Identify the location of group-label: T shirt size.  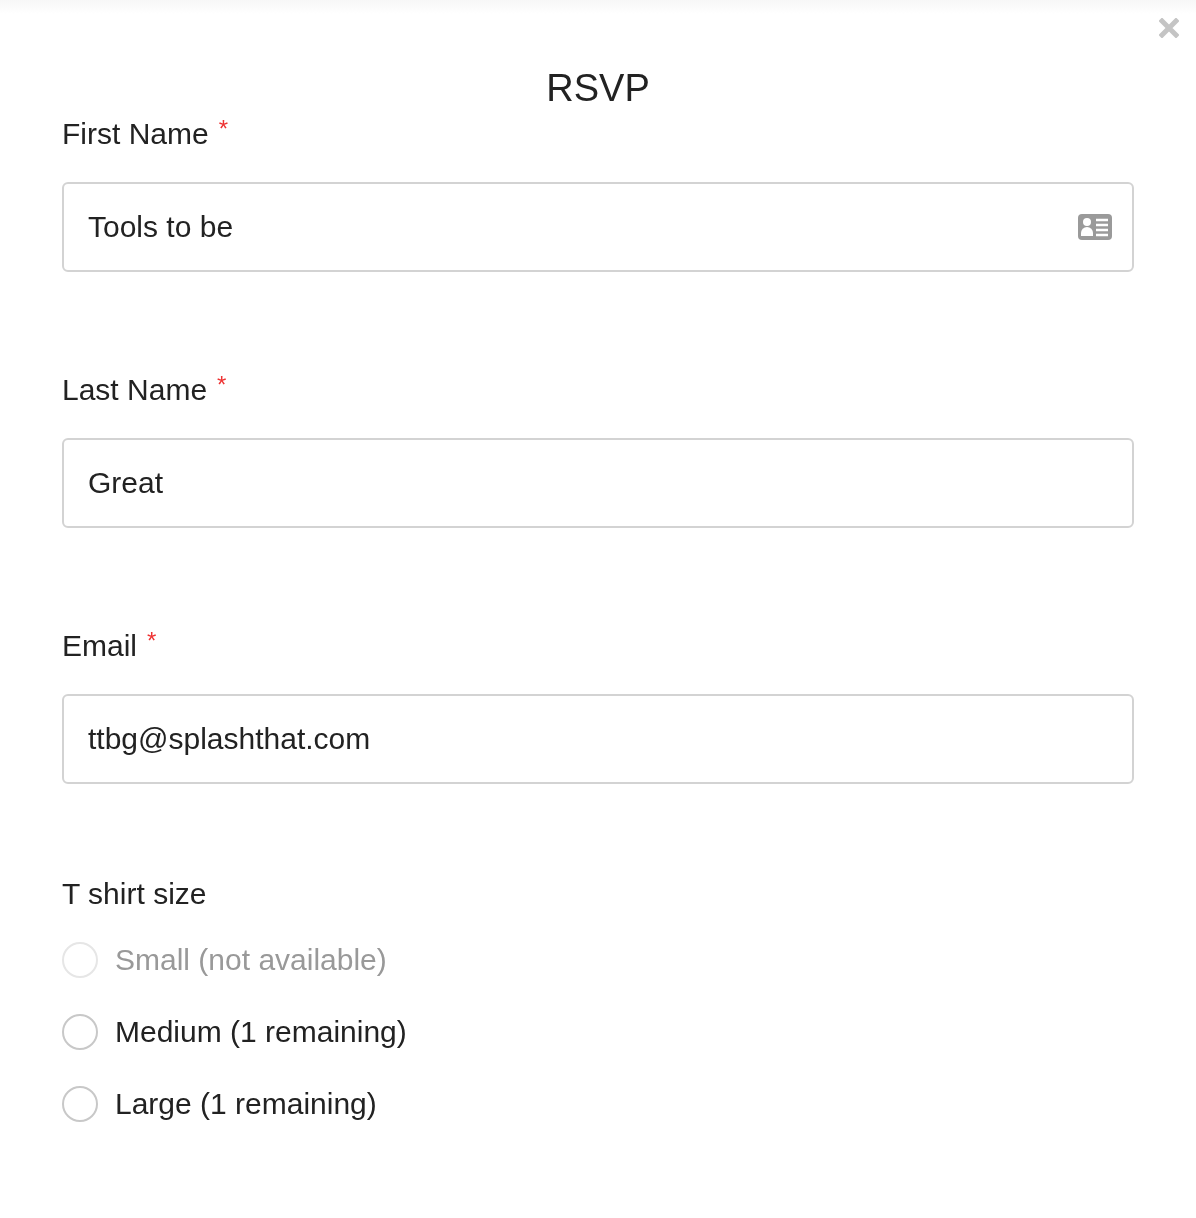
(135, 894).